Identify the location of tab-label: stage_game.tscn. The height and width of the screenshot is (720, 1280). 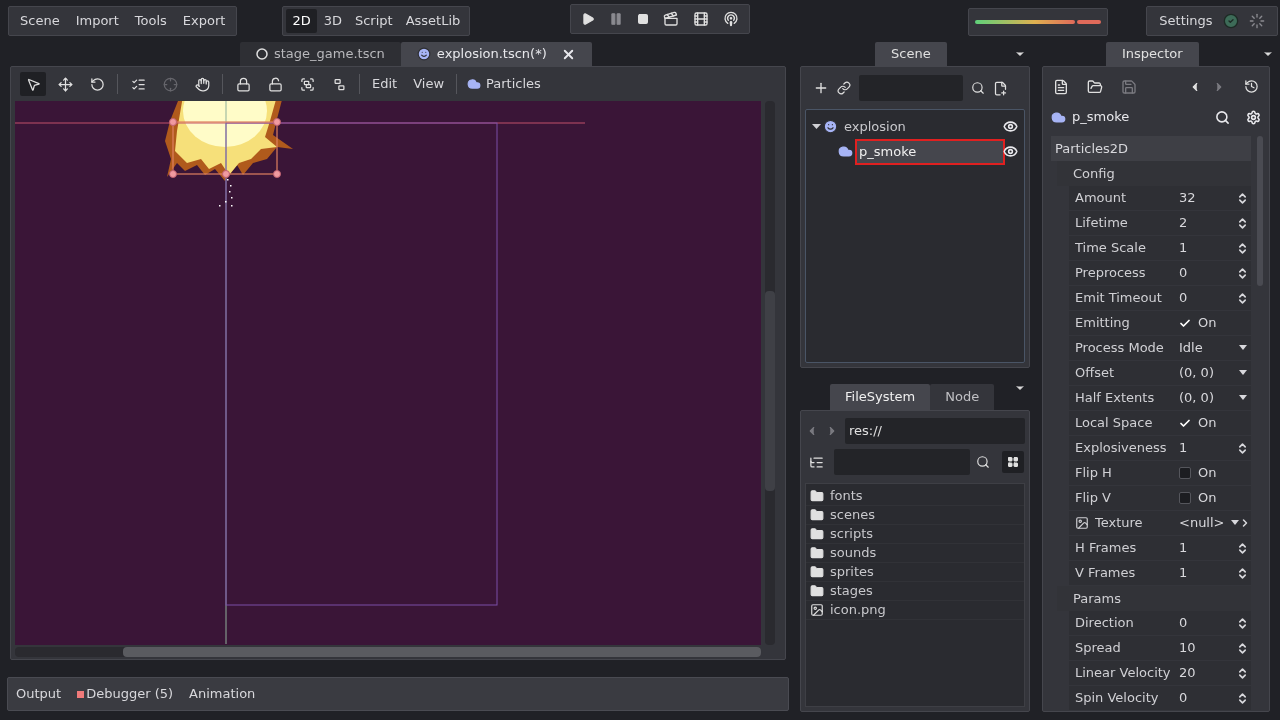
(329, 54).